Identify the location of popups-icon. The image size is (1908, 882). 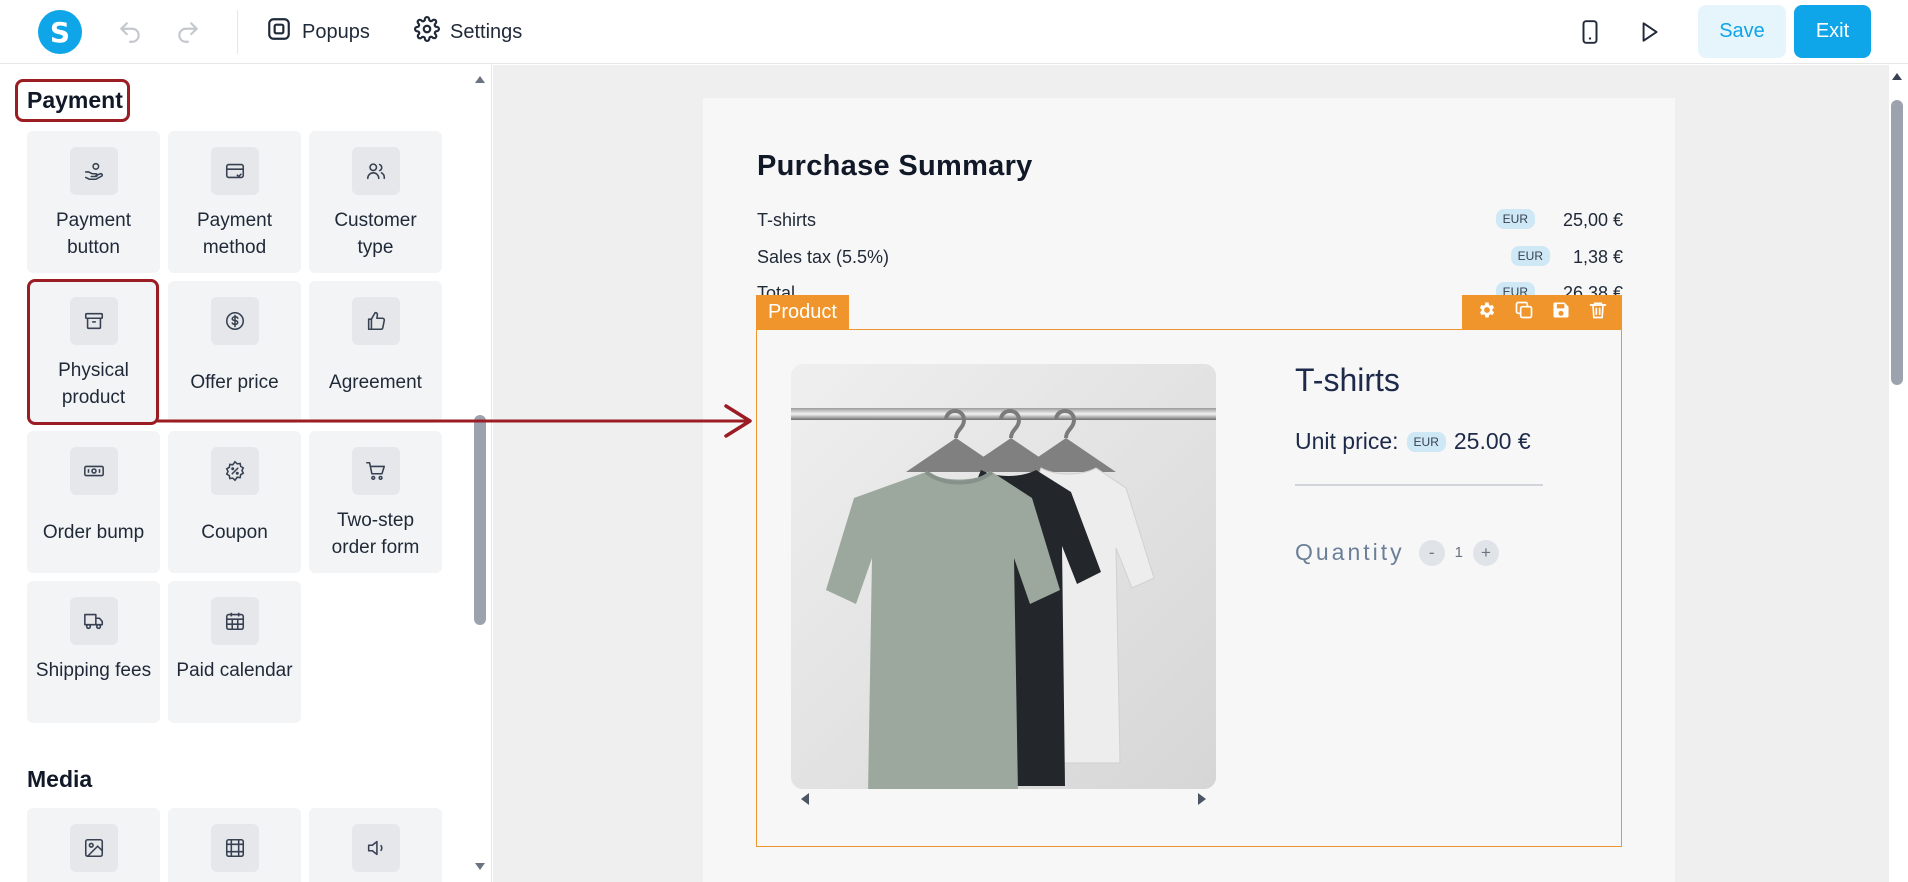
(279, 32).